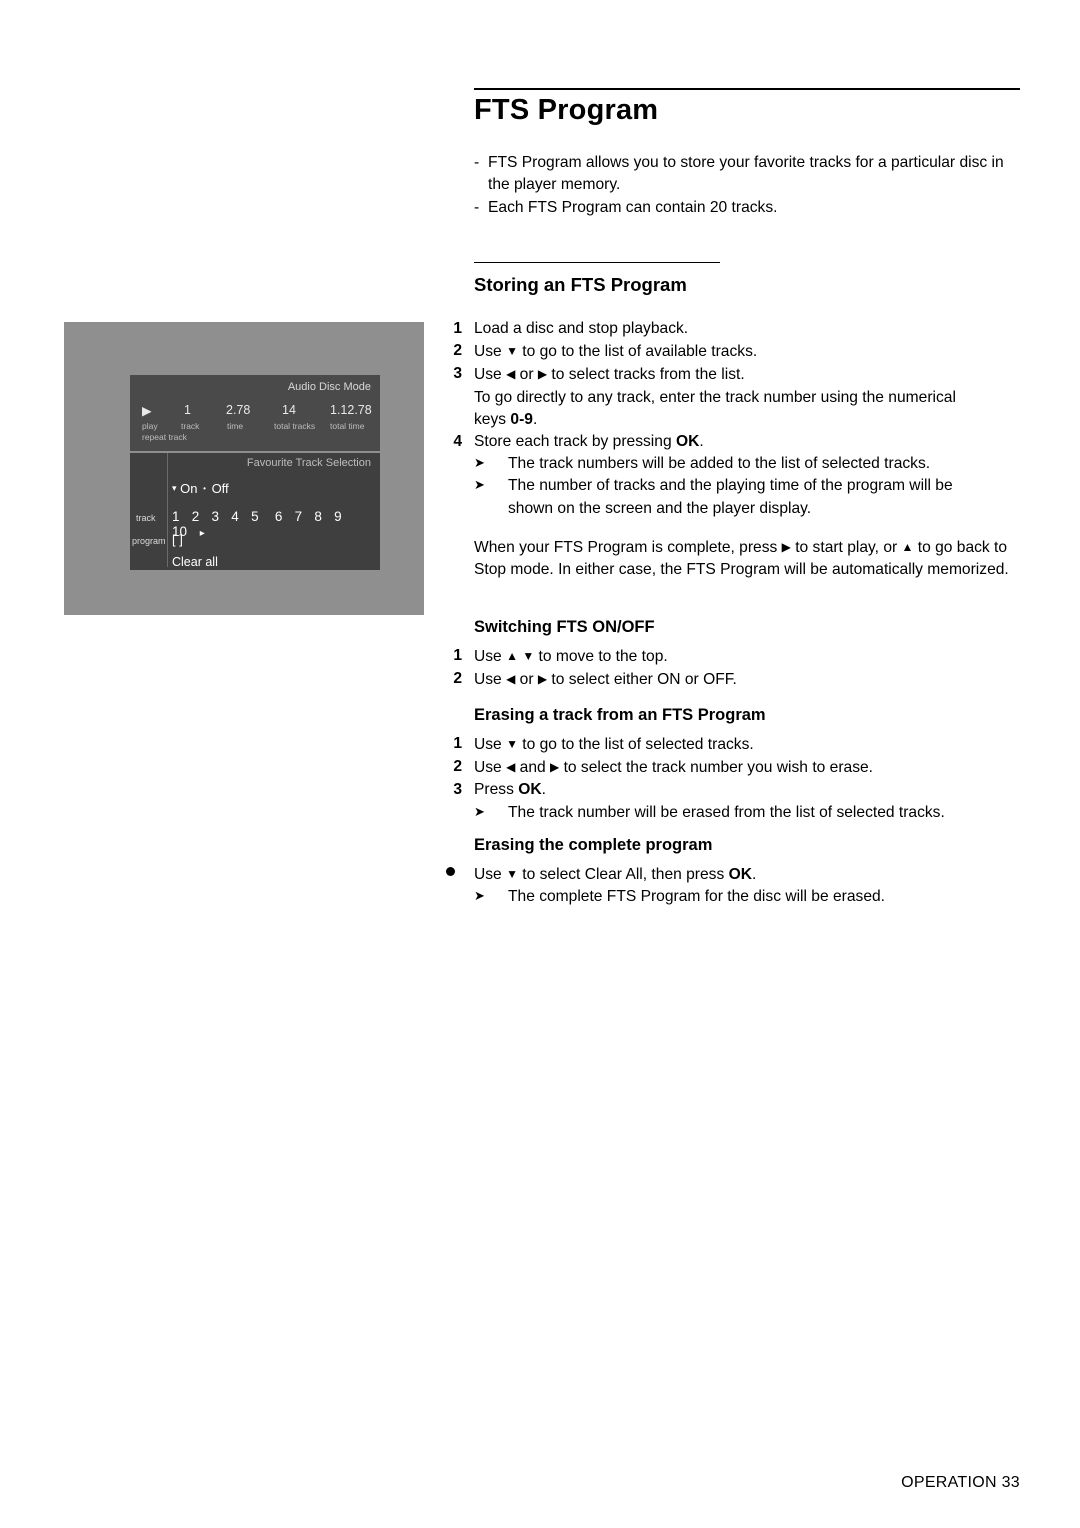  Describe the element at coordinates (295, 426) in the screenshot. I see `osd-label-total-tracks: total tracks` at that location.